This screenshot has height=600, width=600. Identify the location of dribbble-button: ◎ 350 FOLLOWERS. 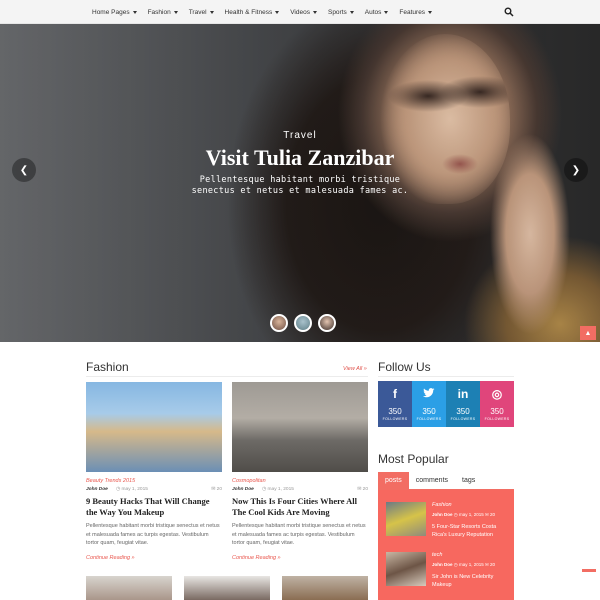
(497, 404).